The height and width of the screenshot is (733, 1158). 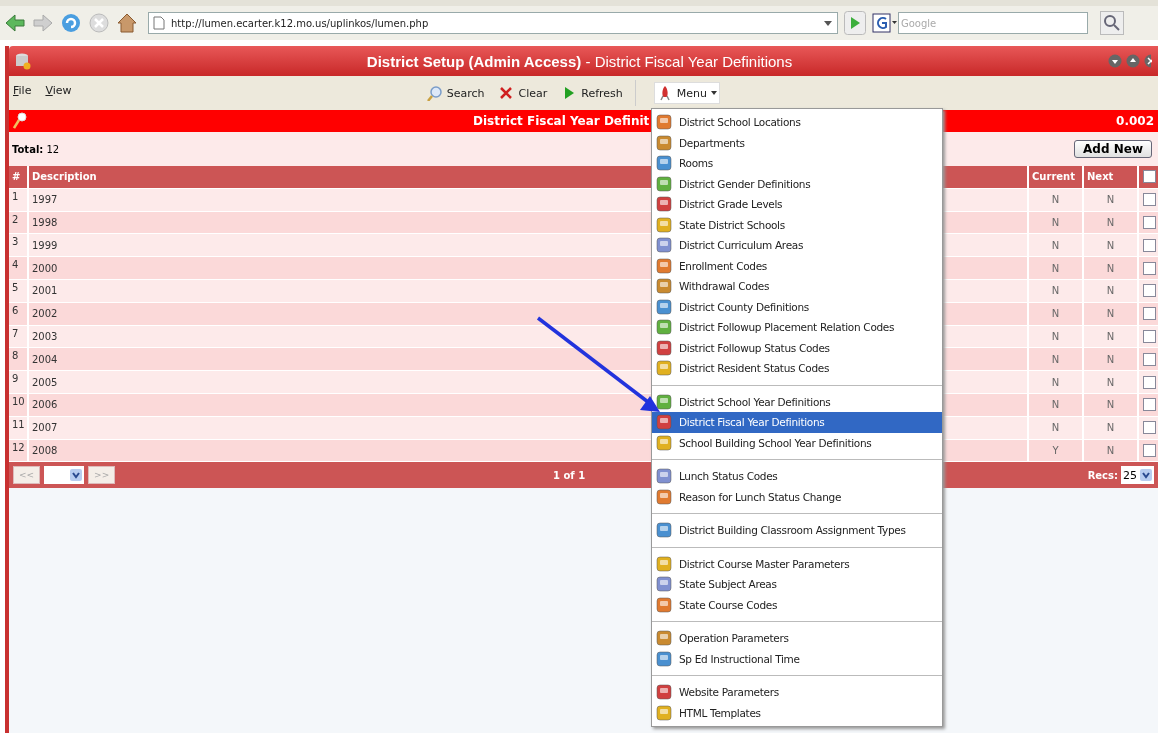 What do you see at coordinates (19, 268) in the screenshot?
I see `row-number: 4` at bounding box center [19, 268].